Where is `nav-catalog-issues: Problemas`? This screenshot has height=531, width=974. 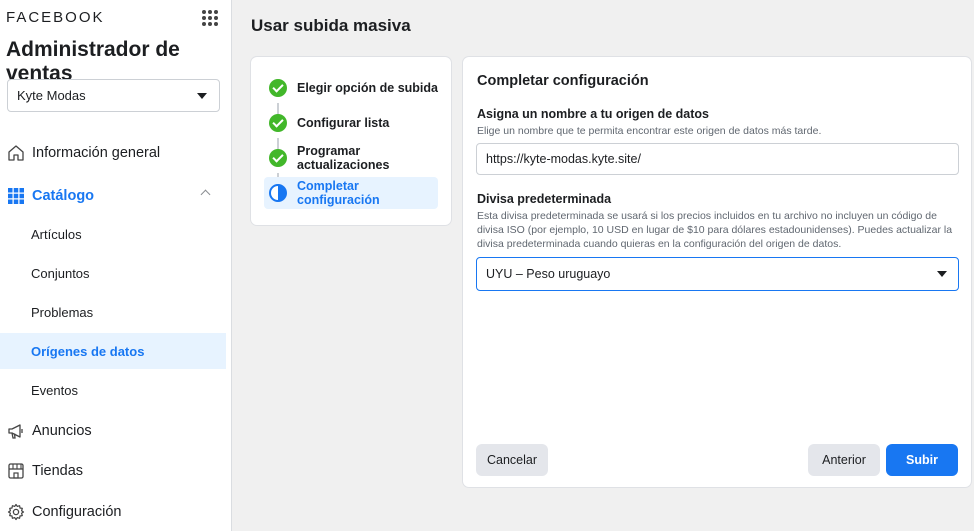
nav-catalog-issues: Problemas is located at coordinates (113, 312).